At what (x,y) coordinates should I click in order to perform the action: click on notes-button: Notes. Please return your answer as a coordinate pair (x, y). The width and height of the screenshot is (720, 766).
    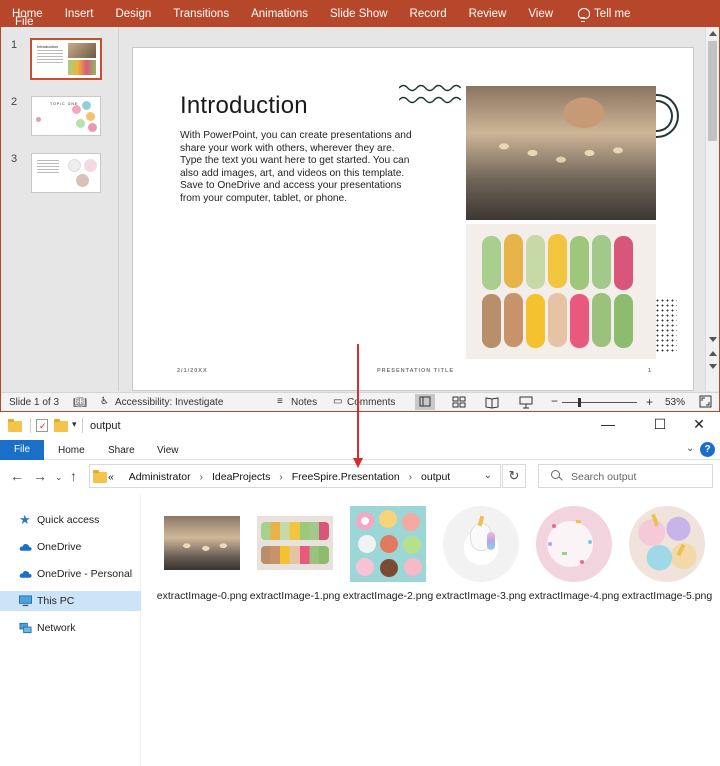
    Looking at the image, I should click on (304, 402).